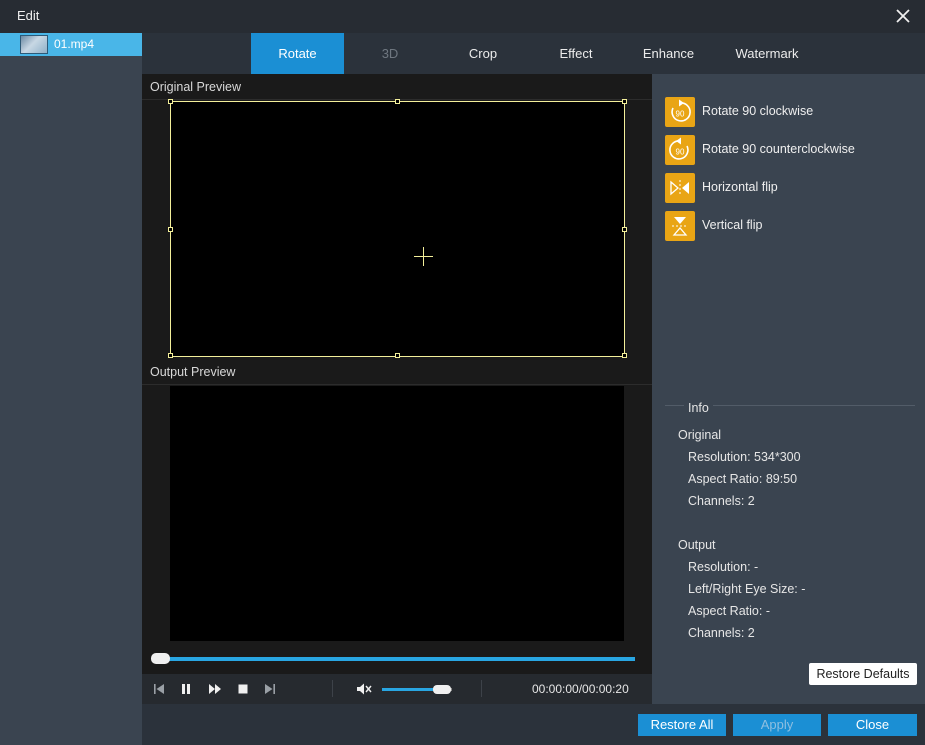 This screenshot has height=745, width=925. I want to click on crop-handle-right, so click(624, 229).